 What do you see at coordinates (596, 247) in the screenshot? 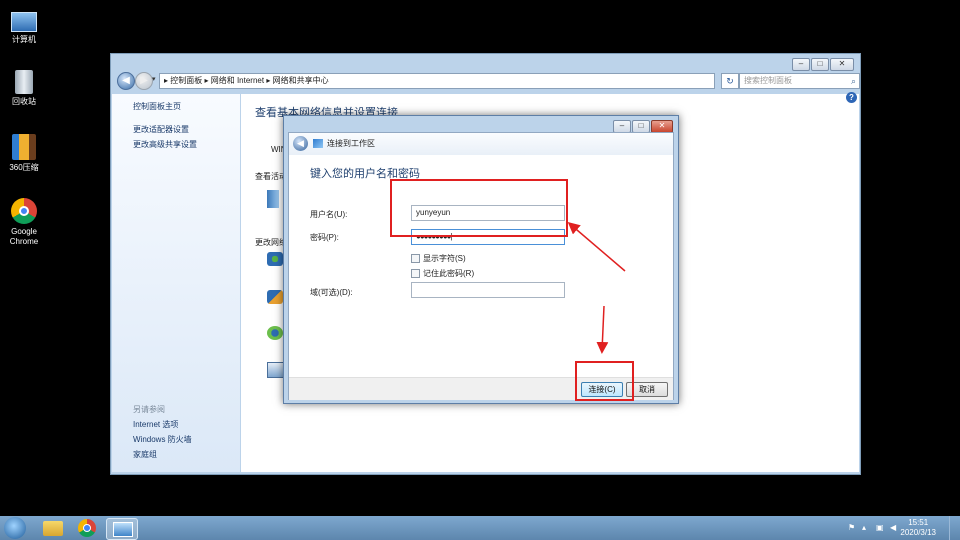
I see `arrow-to-credentials` at bounding box center [596, 247].